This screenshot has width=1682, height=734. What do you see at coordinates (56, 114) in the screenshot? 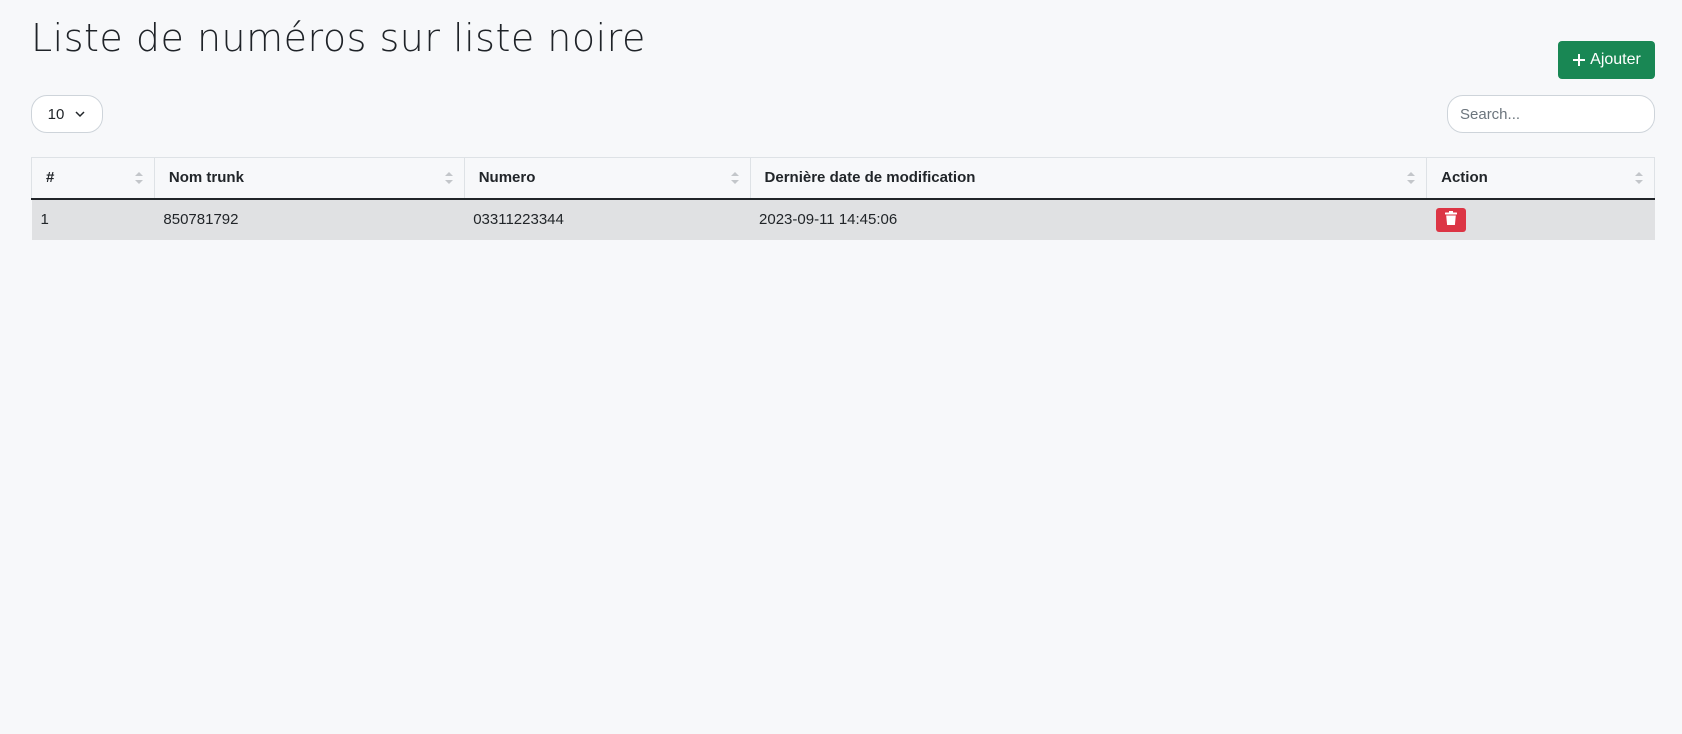
I see `page-size-value: 10` at bounding box center [56, 114].